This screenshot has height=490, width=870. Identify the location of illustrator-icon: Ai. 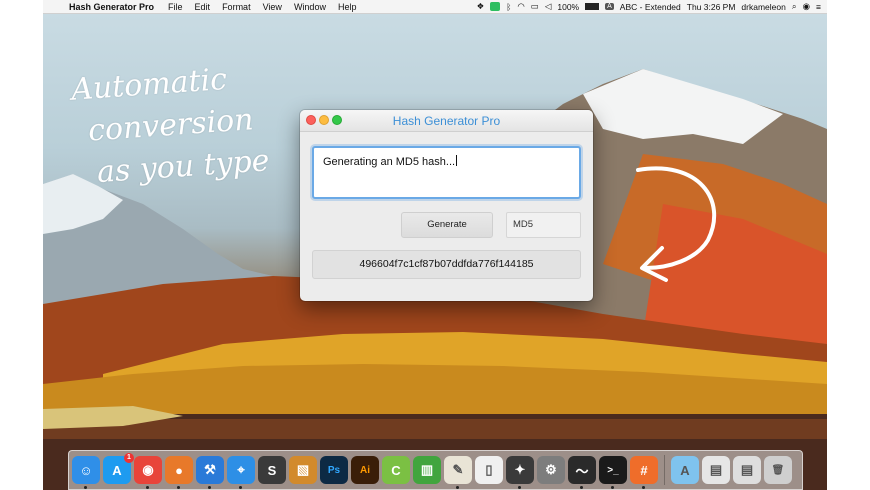
(365, 470).